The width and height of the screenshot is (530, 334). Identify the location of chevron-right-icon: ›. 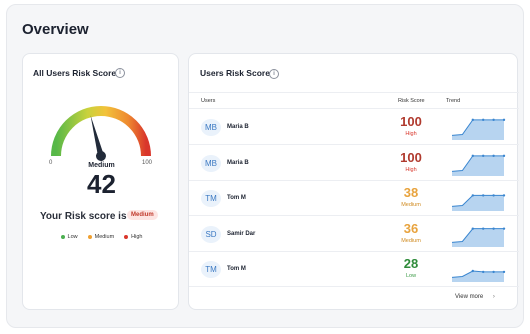
(493, 297).